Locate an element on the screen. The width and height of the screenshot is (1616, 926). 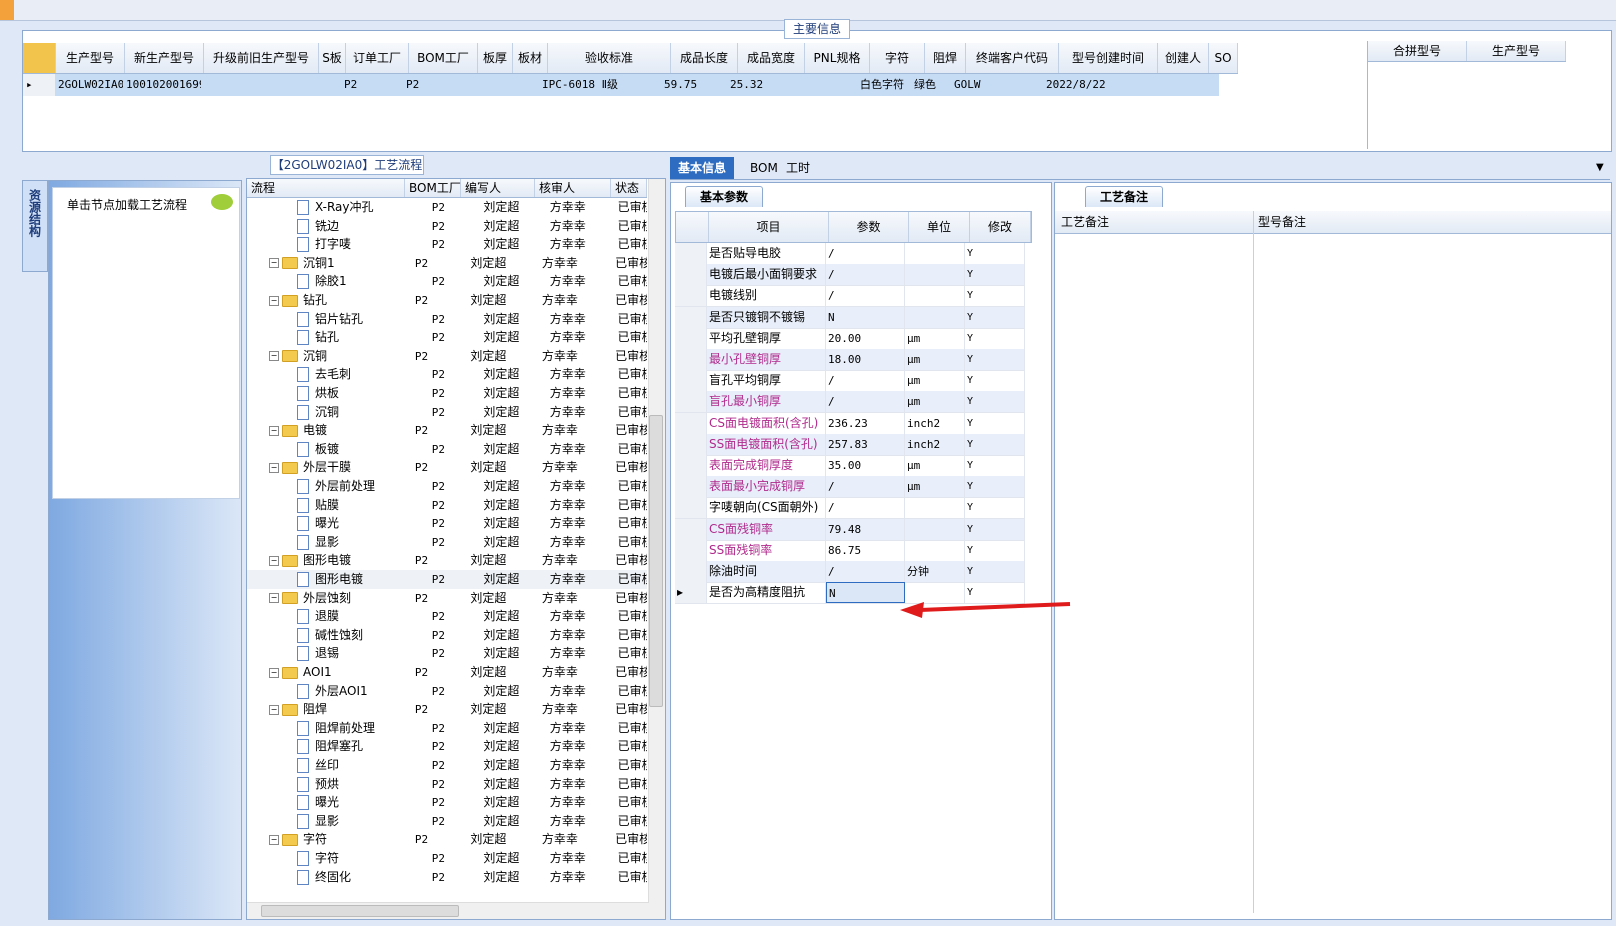
main-cell: 2022/8/22 is located at coordinates (1092, 85).